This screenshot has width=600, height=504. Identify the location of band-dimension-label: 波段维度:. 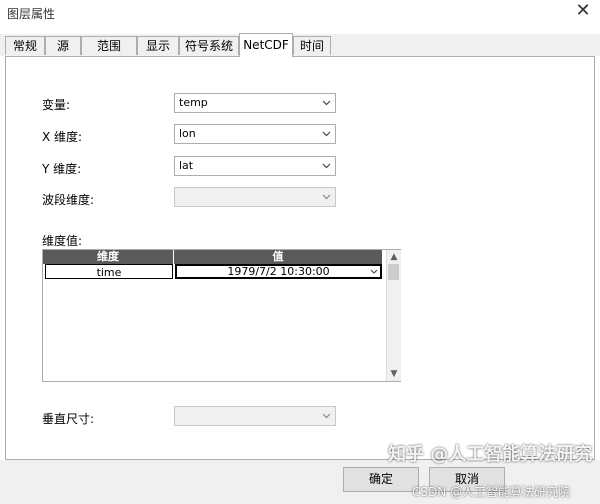
(68, 200).